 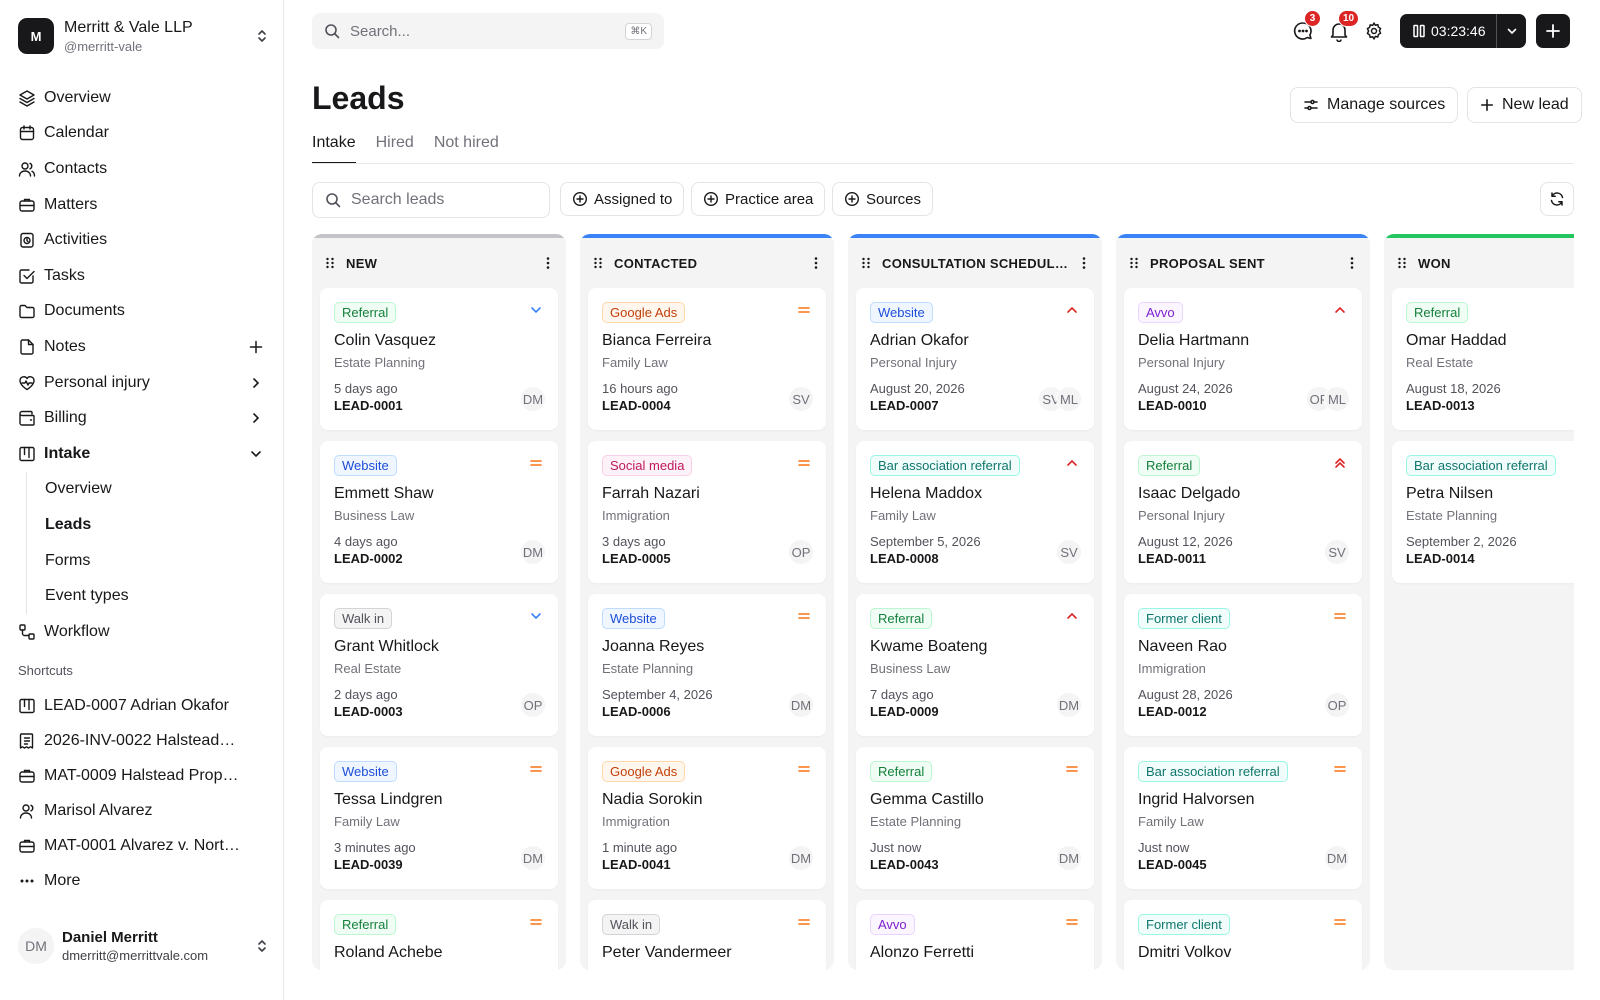 I want to click on lead-date: 4 days ago, so click(x=366, y=541).